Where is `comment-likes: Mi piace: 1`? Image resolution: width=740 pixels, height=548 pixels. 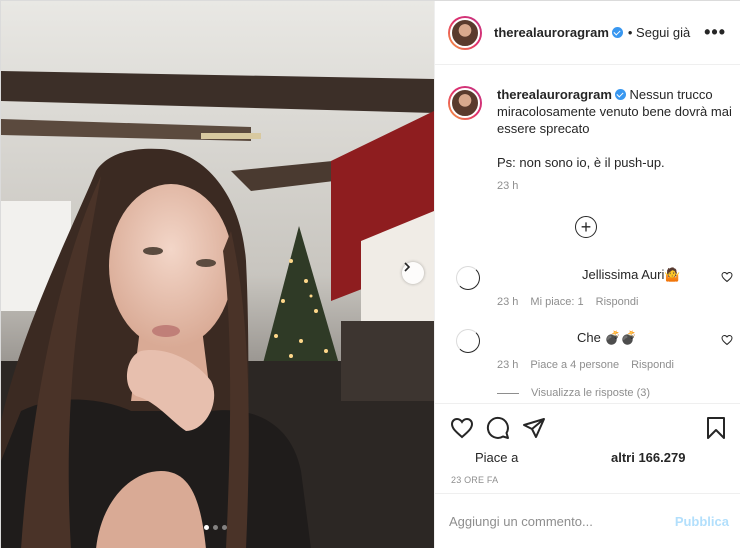 comment-likes: Mi piace: 1 is located at coordinates (556, 302).